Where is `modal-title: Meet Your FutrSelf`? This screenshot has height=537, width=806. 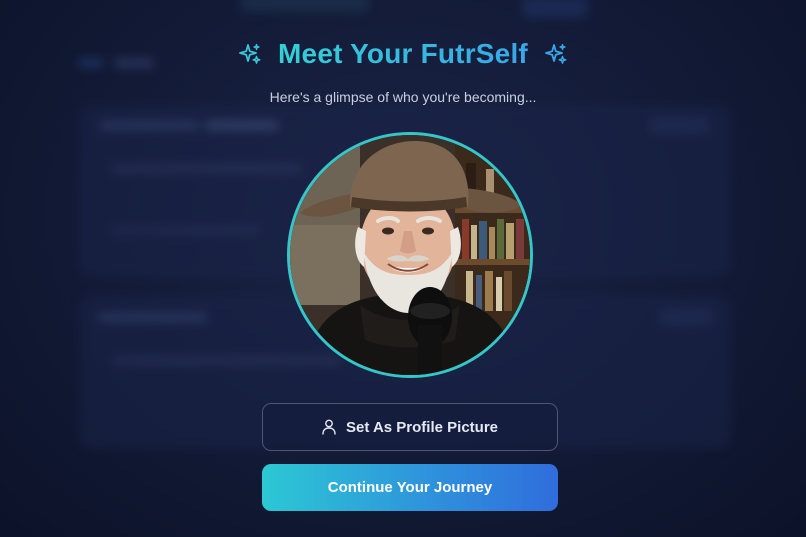
modal-title: Meet Your FutrSelf is located at coordinates (403, 54).